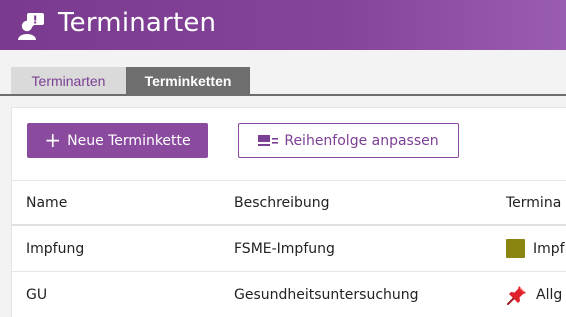 This screenshot has width=566, height=317. What do you see at coordinates (283, 95) in the screenshot?
I see `tab-underline` at bounding box center [283, 95].